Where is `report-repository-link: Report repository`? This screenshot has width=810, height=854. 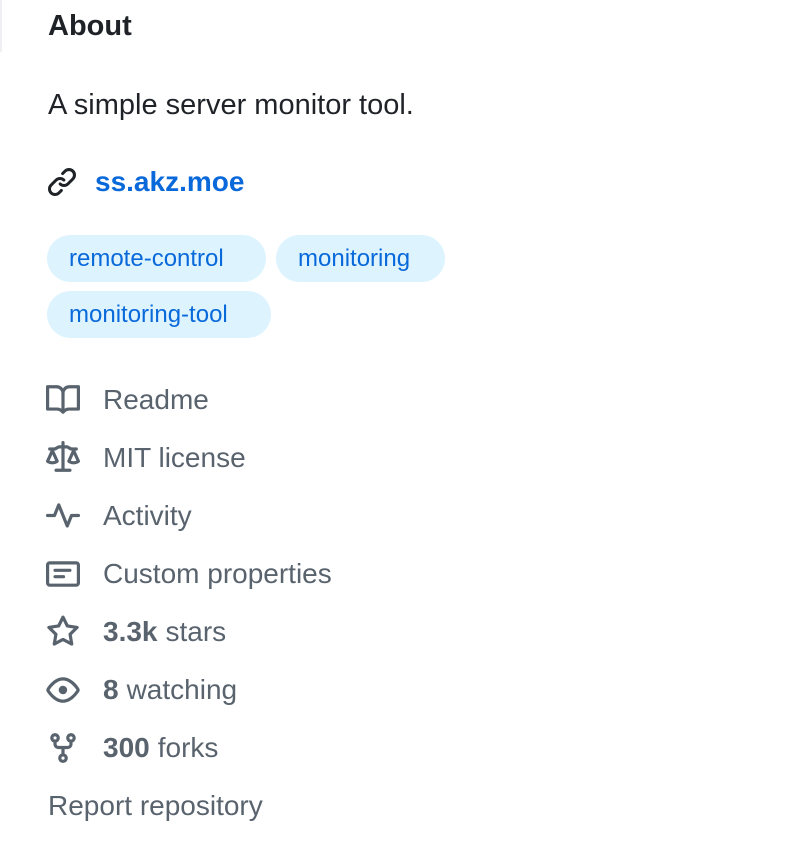
report-repository-link: Report repository is located at coordinates (155, 806).